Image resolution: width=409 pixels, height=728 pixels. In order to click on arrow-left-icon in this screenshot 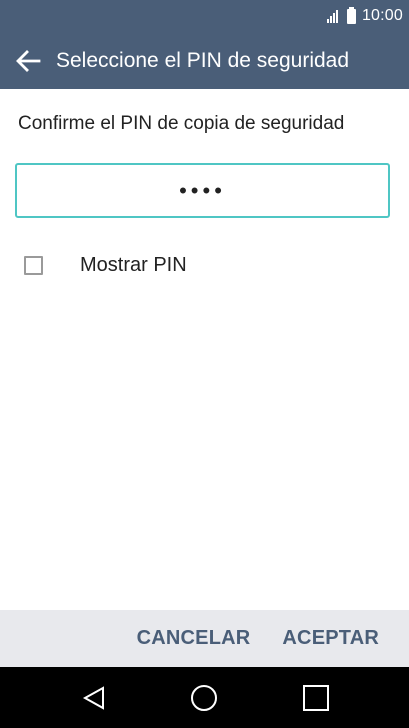, I will do `click(28, 60)`.